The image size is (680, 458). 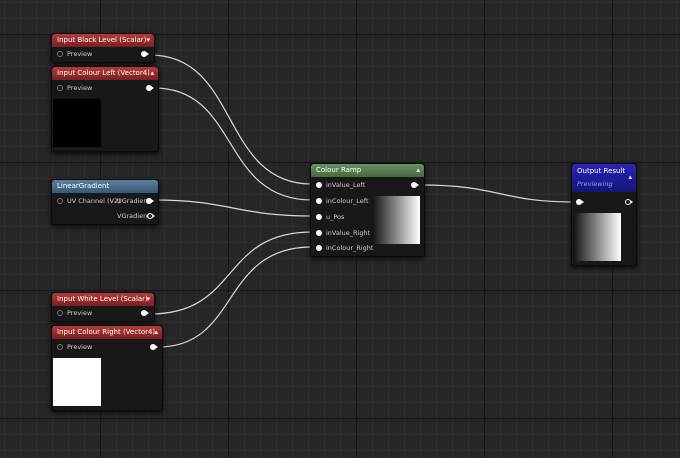 What do you see at coordinates (105, 109) in the screenshot?
I see `node-input-colour-left: Input Colour Left (Vector4) ▴ Preview` at bounding box center [105, 109].